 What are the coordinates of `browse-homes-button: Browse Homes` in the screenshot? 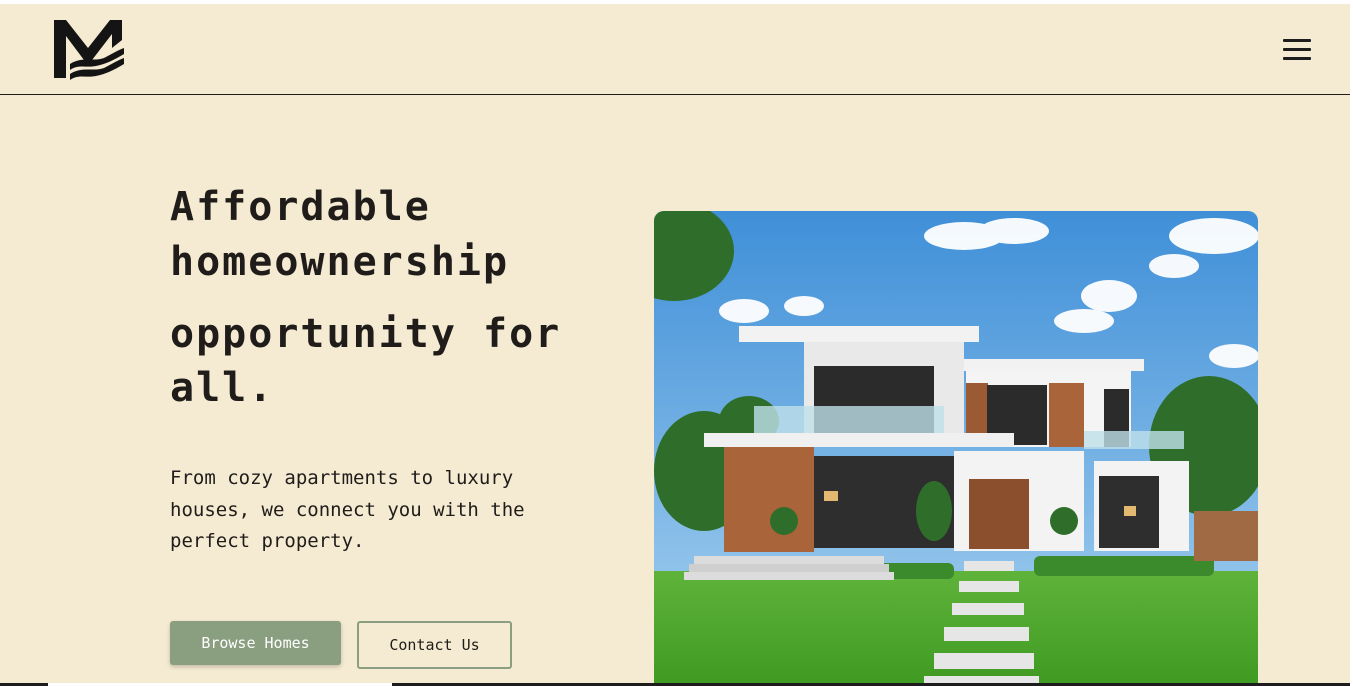 It's located at (255, 643).